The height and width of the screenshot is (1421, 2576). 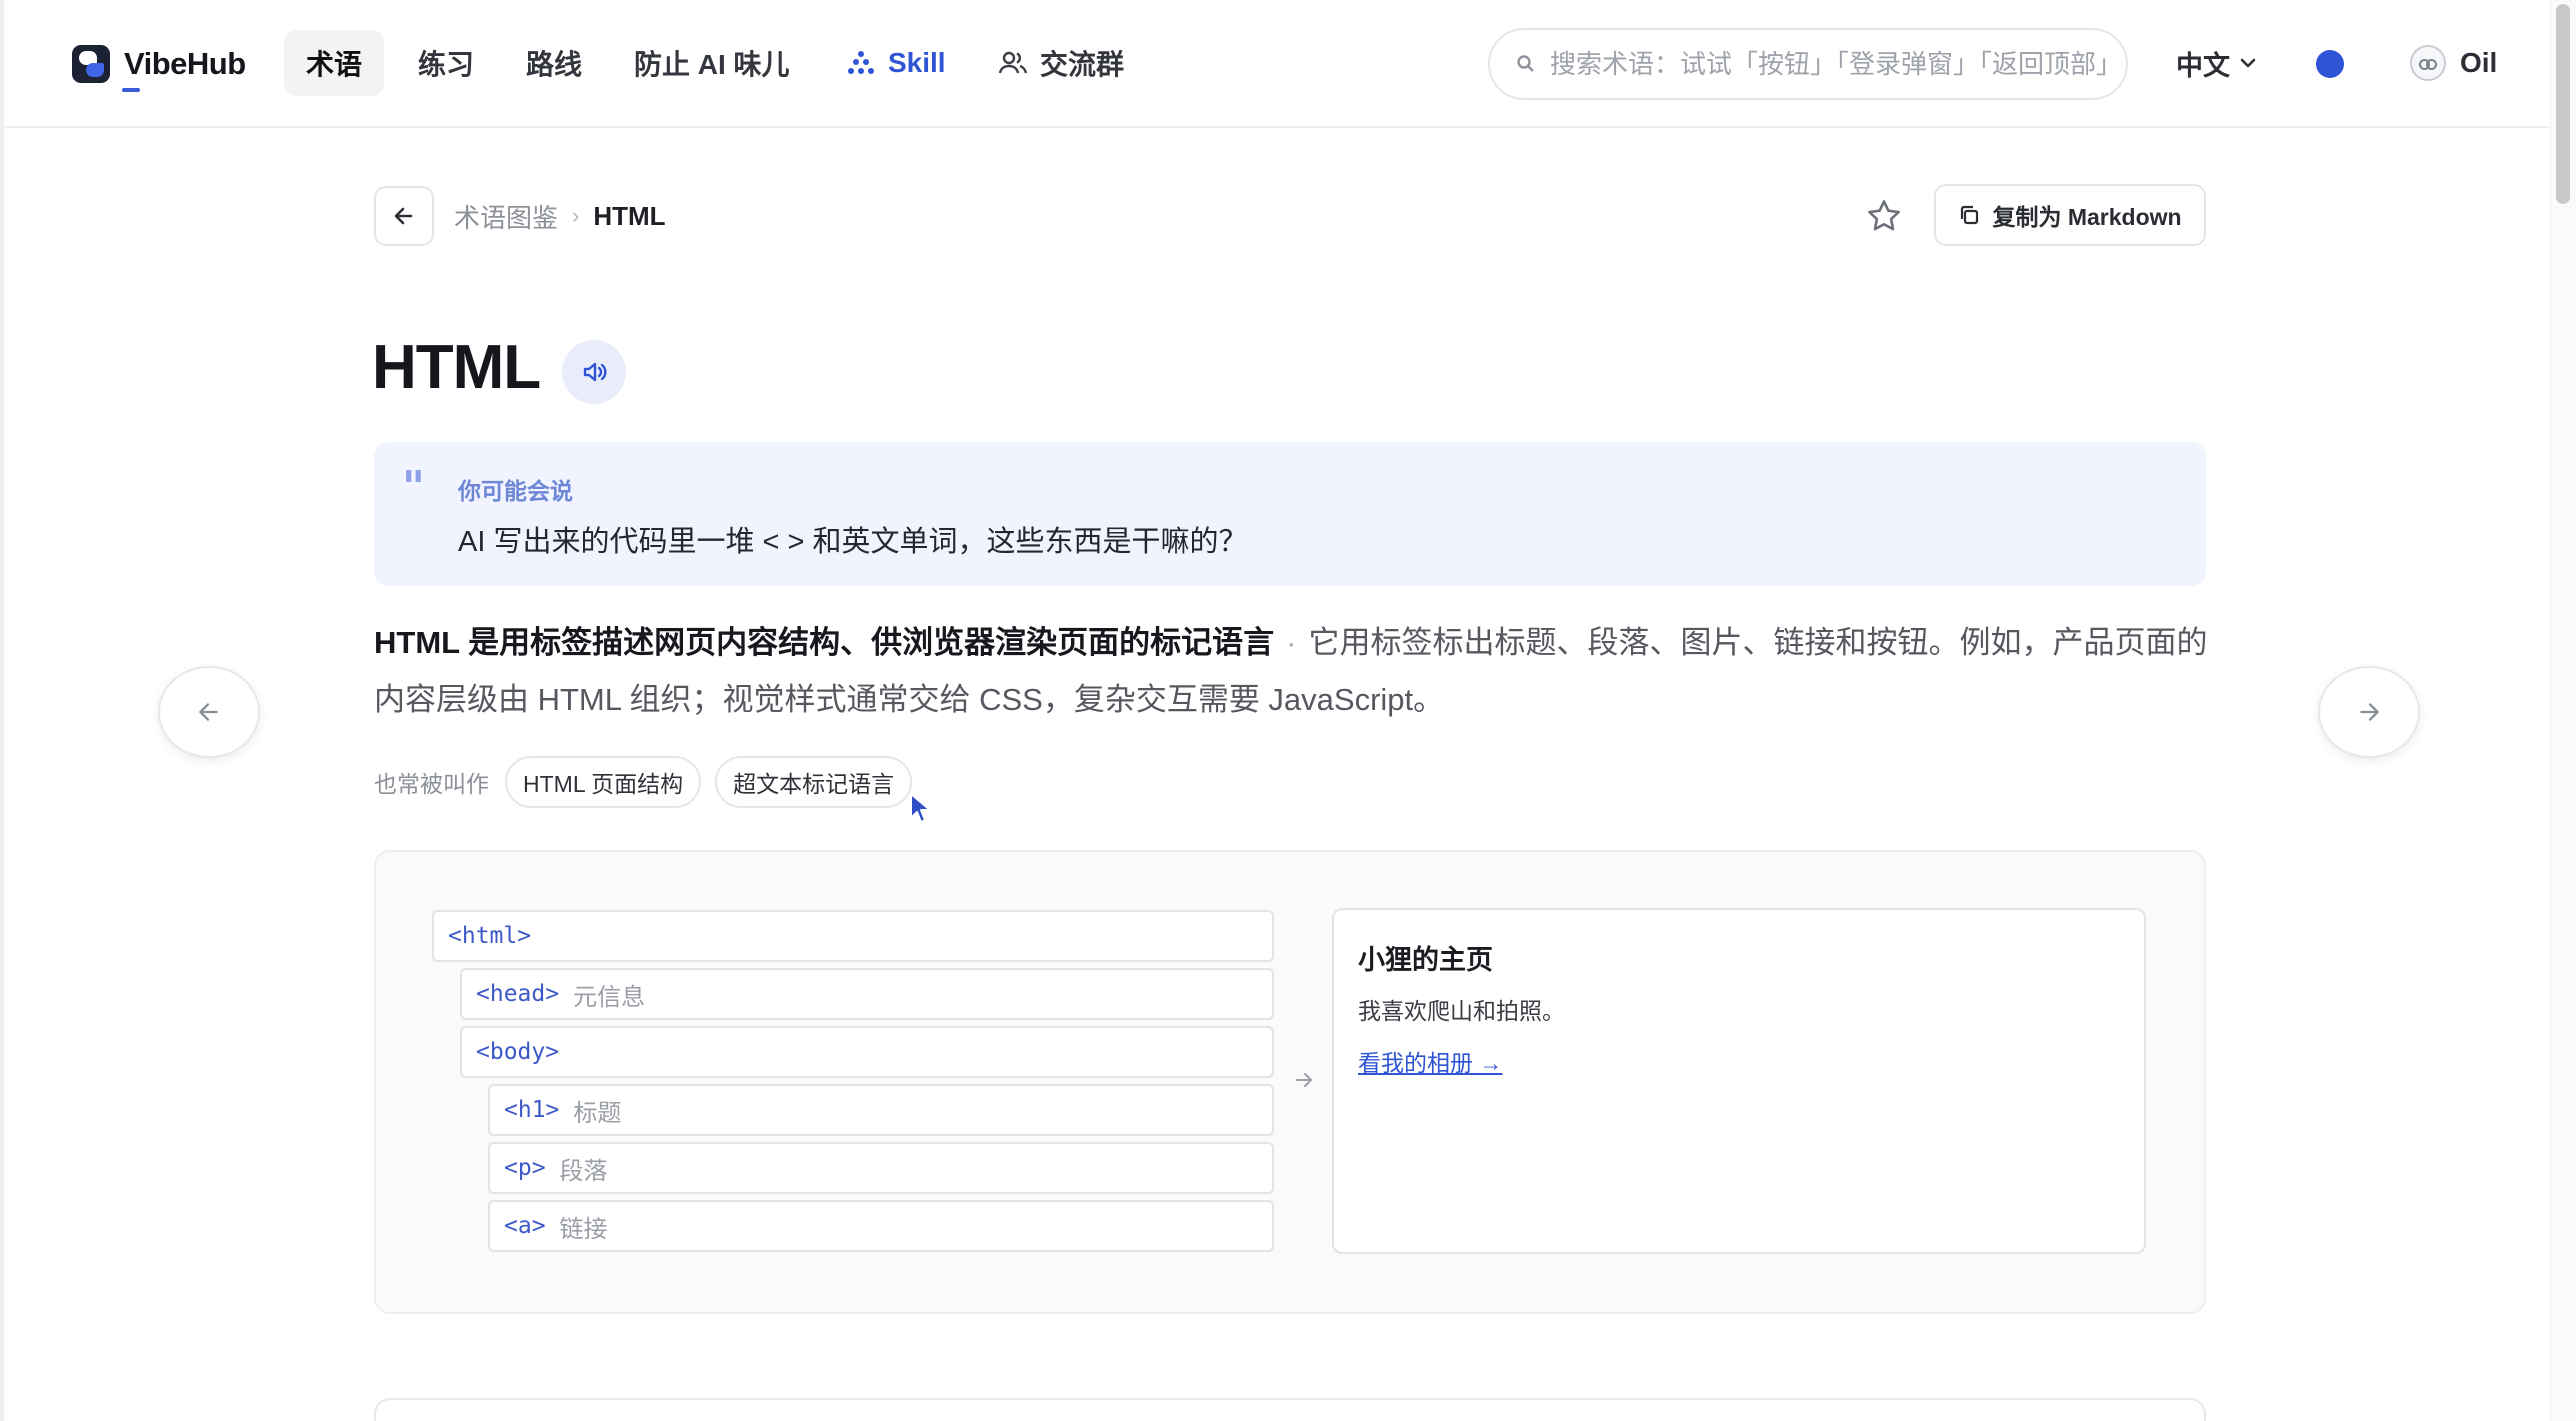 I want to click on nav-item-practice: 练习, so click(x=446, y=63).